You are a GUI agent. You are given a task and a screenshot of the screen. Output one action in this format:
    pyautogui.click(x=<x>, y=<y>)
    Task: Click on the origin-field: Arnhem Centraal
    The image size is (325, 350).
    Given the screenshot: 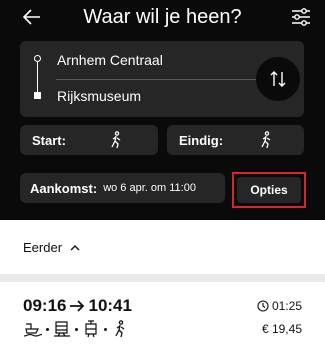 What is the action you would take?
    pyautogui.click(x=110, y=60)
    